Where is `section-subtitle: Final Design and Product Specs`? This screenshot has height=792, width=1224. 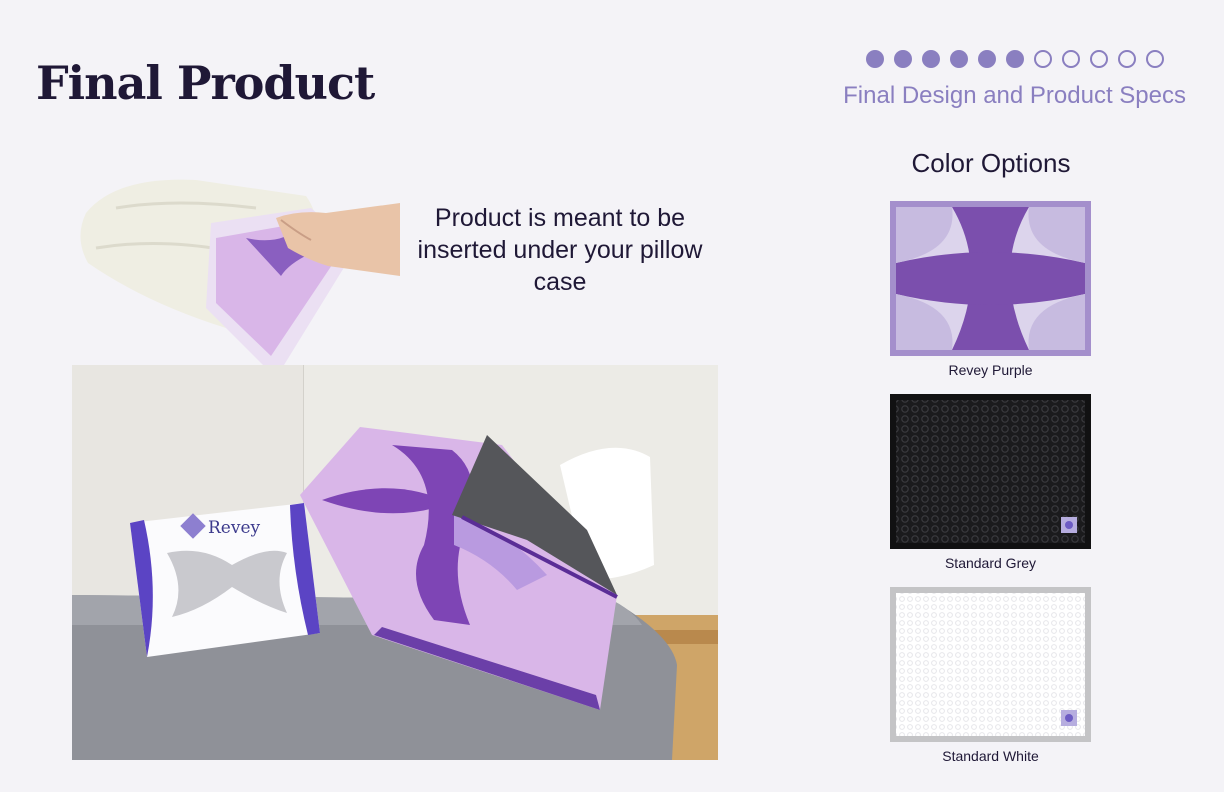
section-subtitle: Final Design and Product Specs is located at coordinates (1014, 95).